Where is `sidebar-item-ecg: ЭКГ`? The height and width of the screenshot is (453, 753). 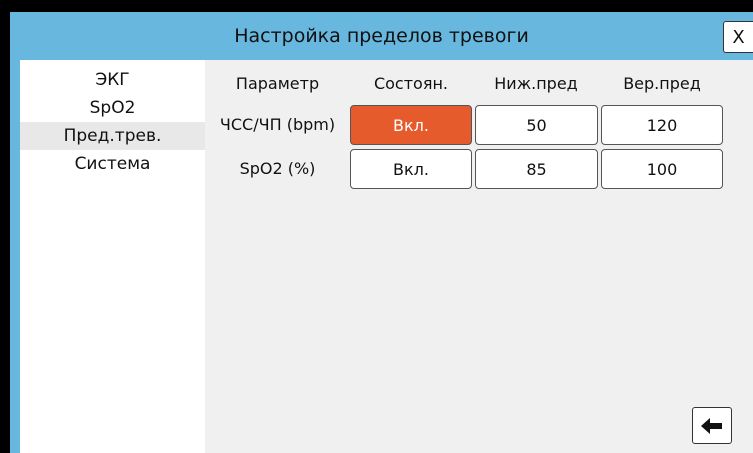 sidebar-item-ecg: ЭКГ is located at coordinates (112, 80).